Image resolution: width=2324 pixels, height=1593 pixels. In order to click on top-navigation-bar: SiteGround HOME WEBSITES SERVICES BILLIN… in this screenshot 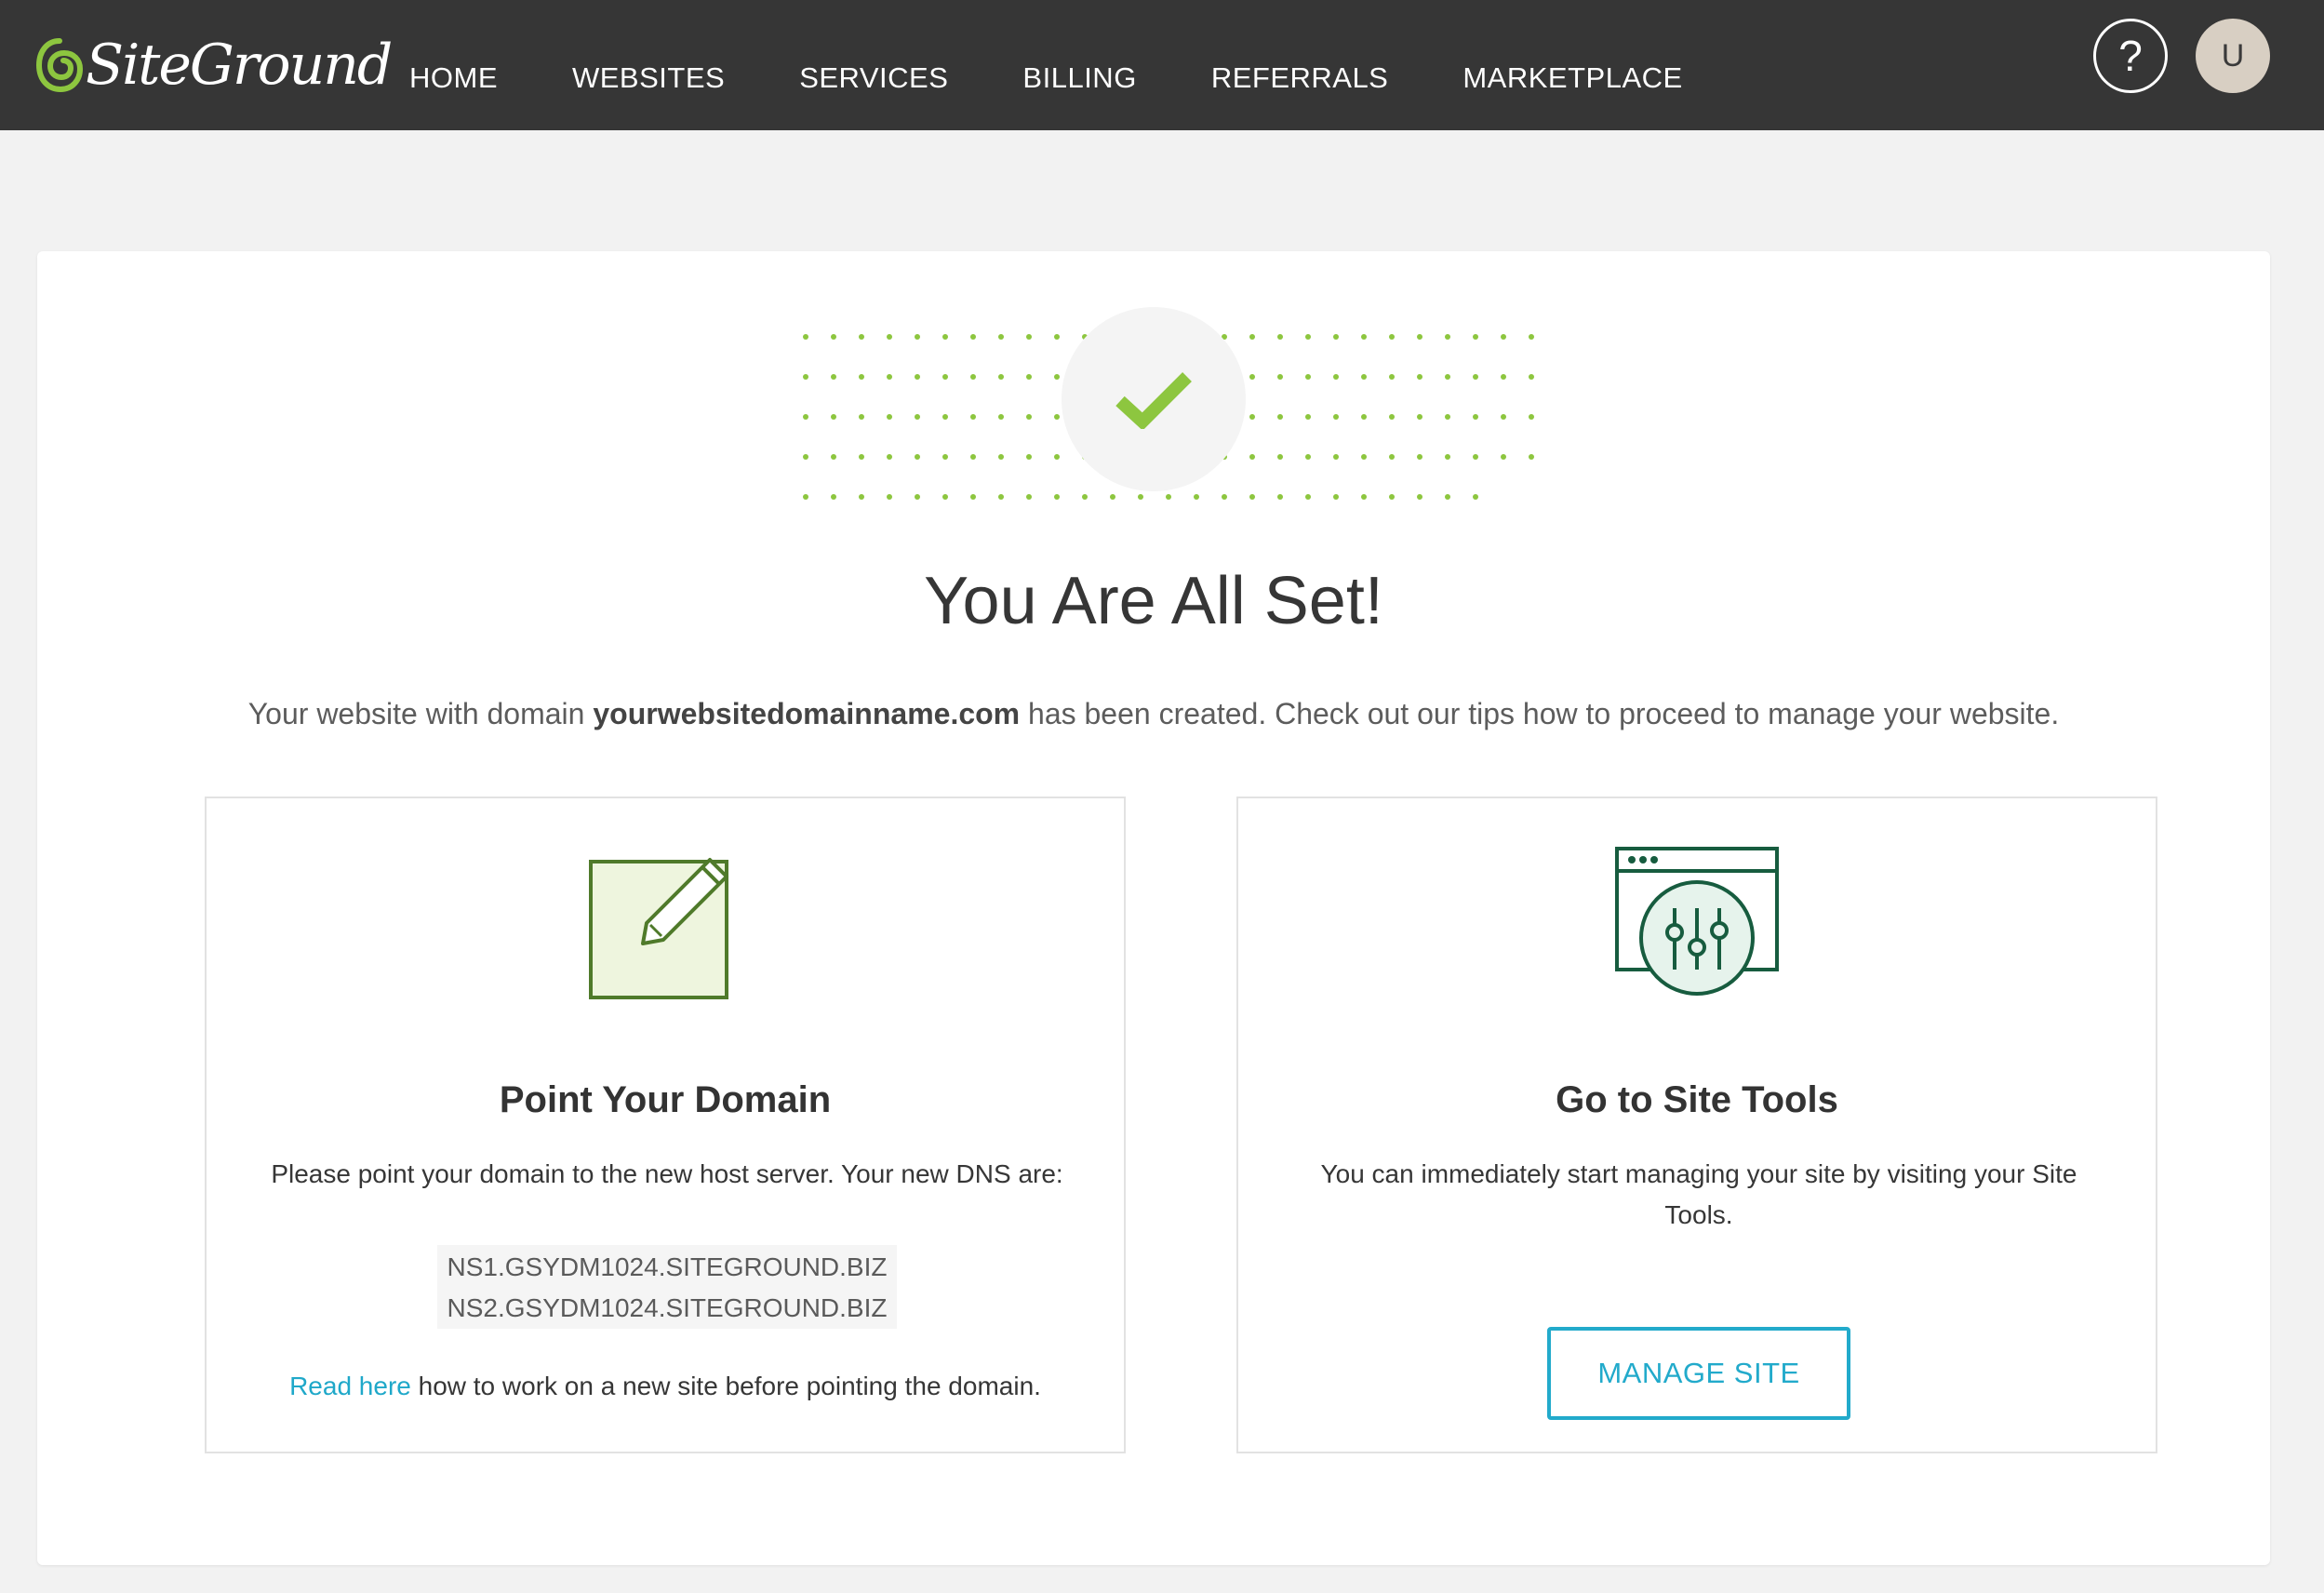, I will do `click(1162, 65)`.